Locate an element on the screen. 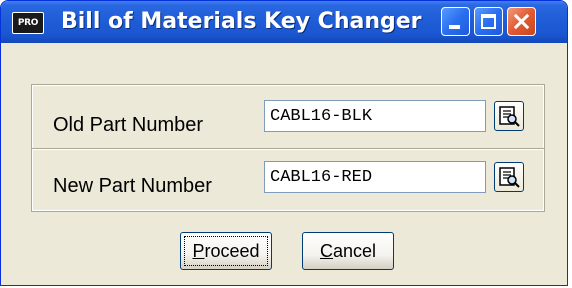  window-title: Bill of Materials Key Changer is located at coordinates (241, 21).